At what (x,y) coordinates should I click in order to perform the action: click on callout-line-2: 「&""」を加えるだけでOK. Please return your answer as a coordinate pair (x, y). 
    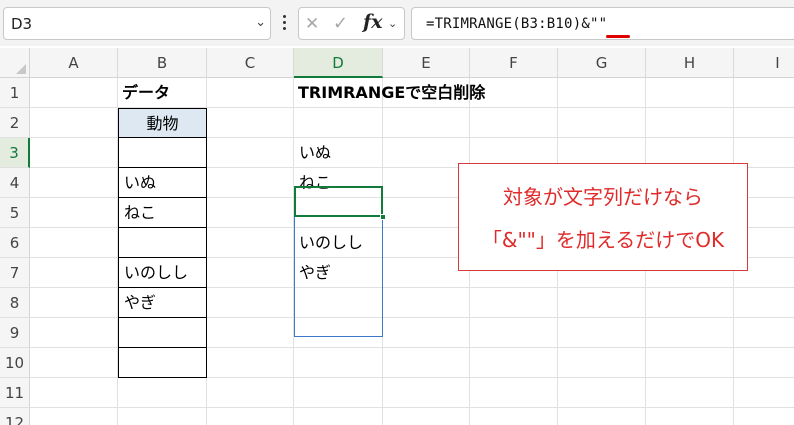
    Looking at the image, I should click on (603, 240).